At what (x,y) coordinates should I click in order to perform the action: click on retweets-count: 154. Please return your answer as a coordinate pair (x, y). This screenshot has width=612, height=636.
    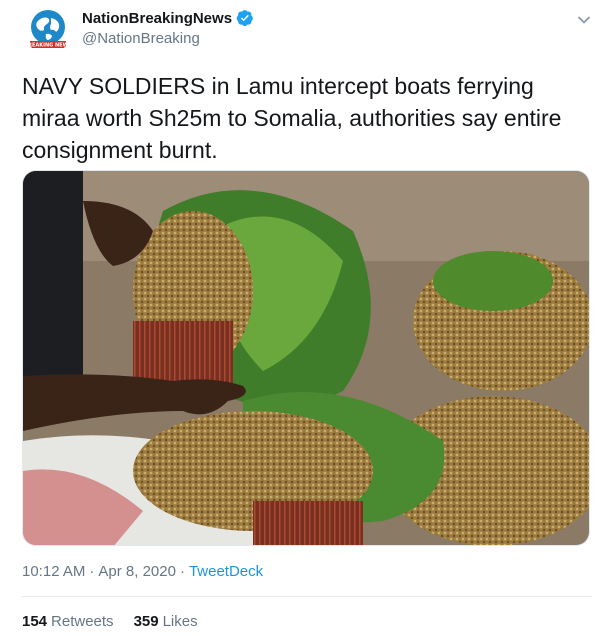
    Looking at the image, I should click on (35, 621).